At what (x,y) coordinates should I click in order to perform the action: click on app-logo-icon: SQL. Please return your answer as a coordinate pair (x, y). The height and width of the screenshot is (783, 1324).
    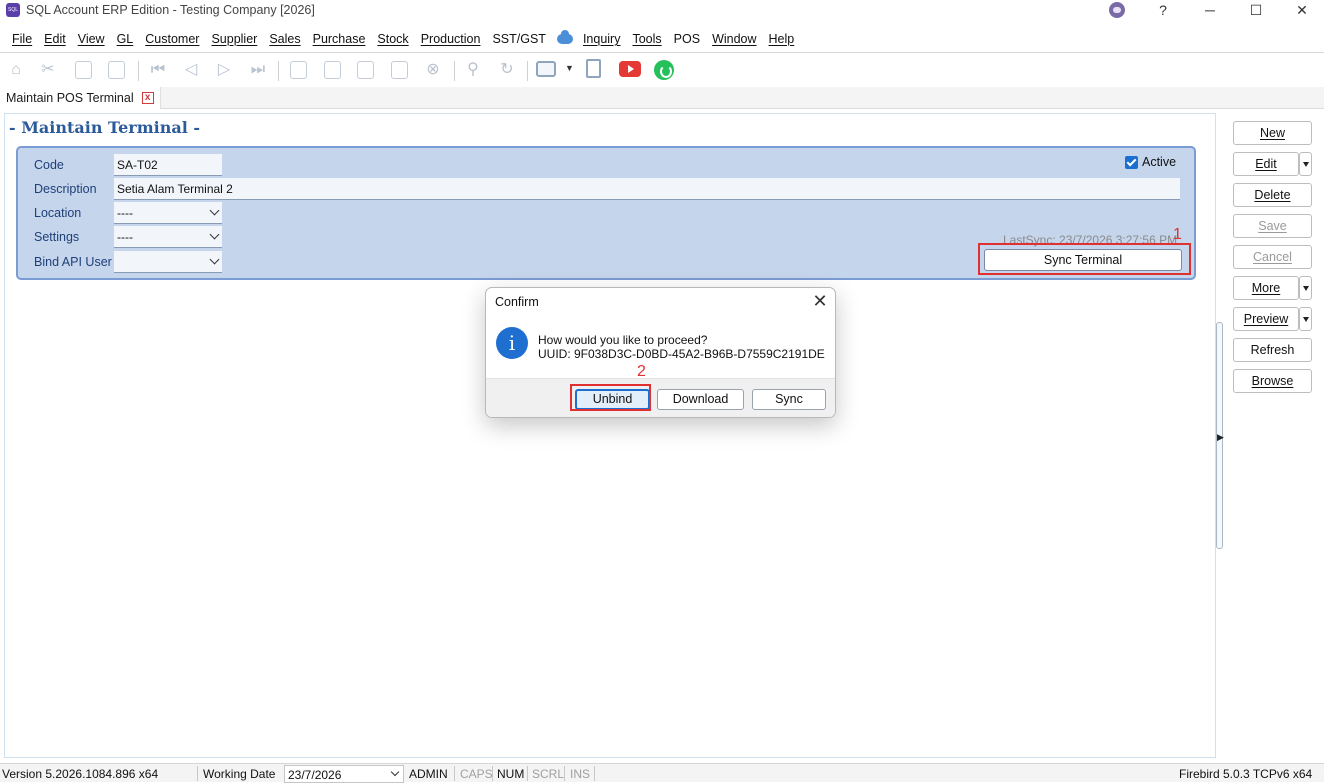
    Looking at the image, I should click on (13, 10).